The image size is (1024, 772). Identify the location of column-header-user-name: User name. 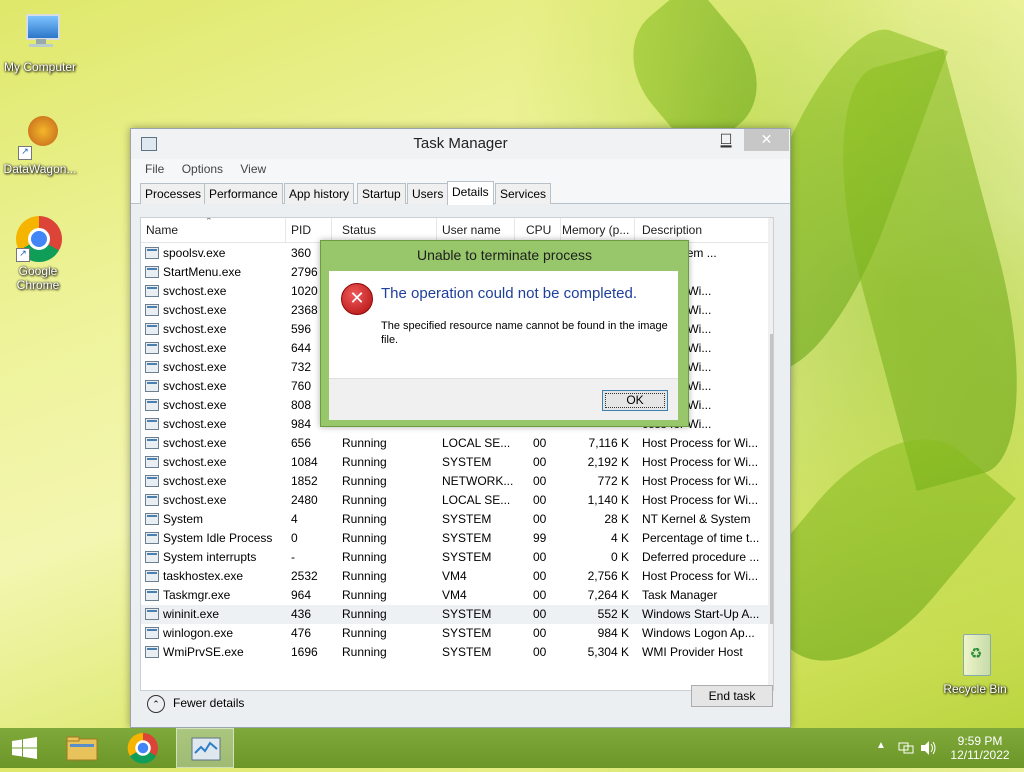
(476, 230).